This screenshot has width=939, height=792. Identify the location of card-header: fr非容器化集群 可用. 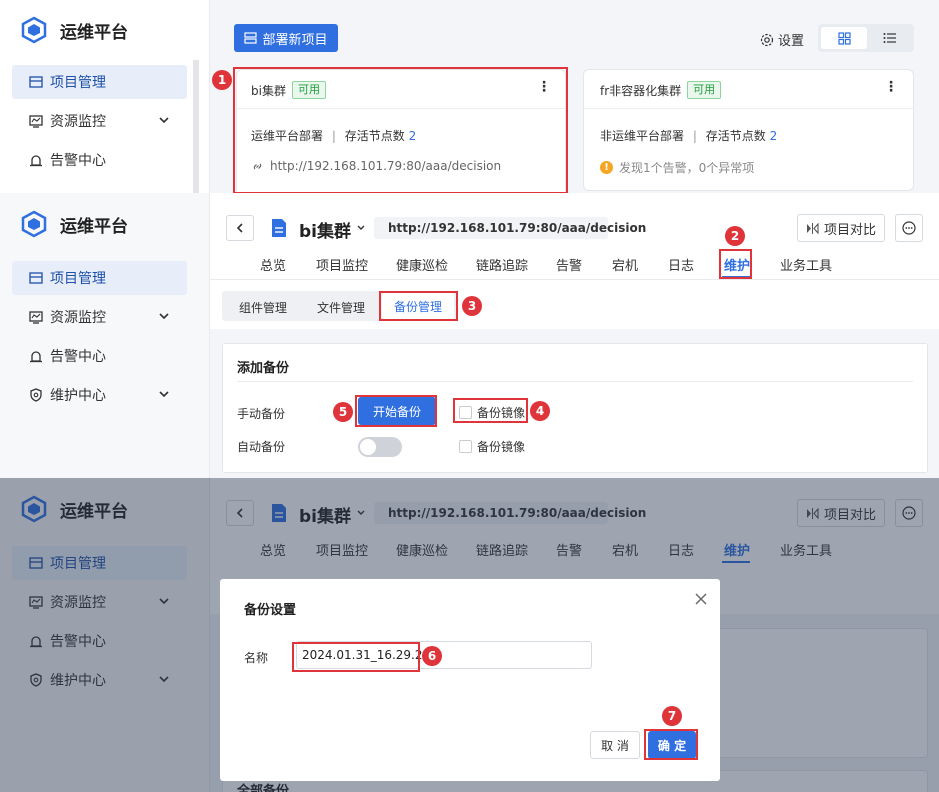
(661, 90).